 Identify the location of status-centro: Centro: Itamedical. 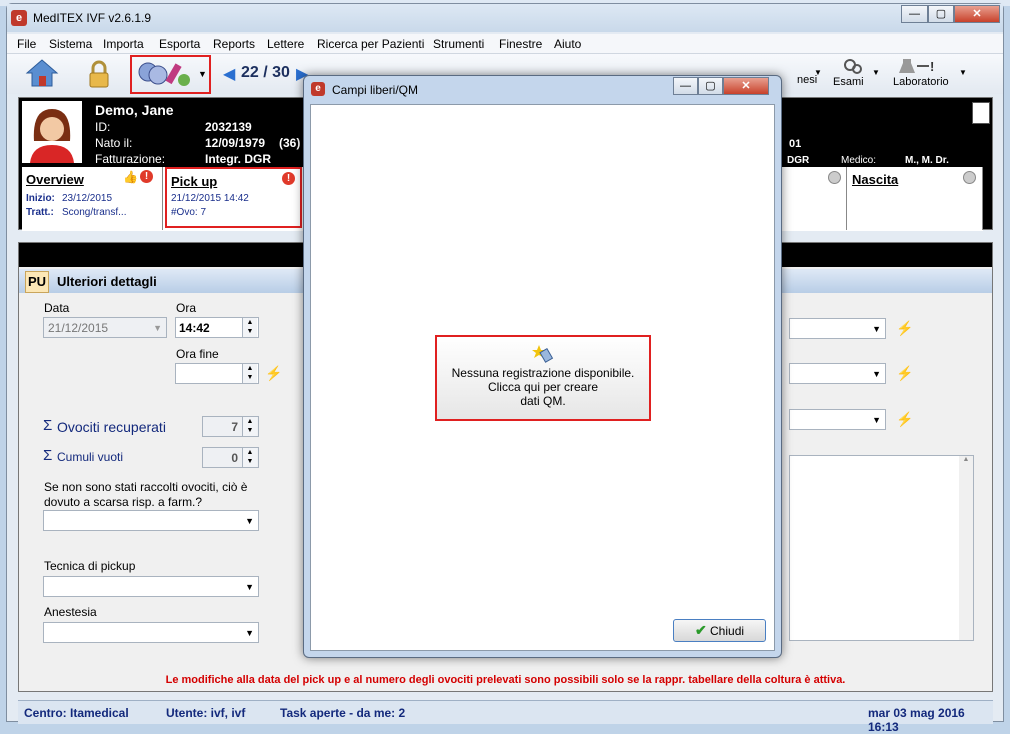
(76, 713).